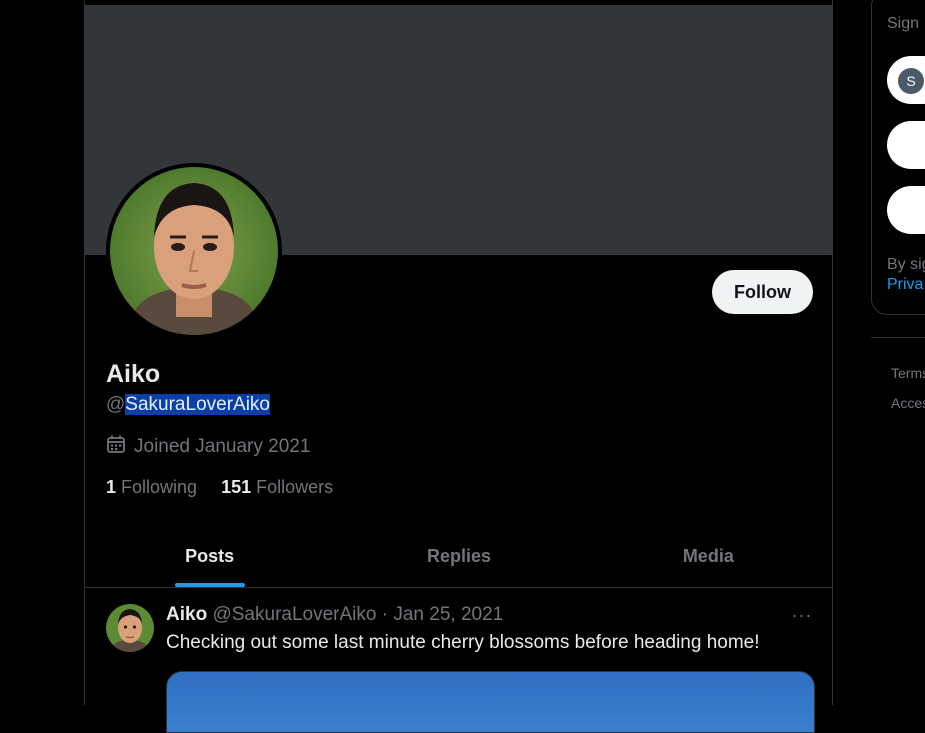 Image resolution: width=925 pixels, height=733 pixels. I want to click on tab-replies: Replies, so click(458, 556).